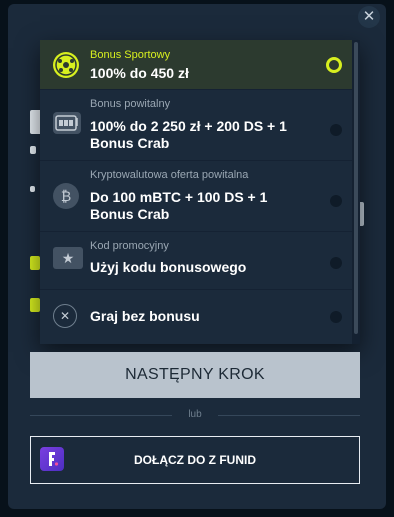  Describe the element at coordinates (67, 123) in the screenshot. I see `slot-machine-icon` at that location.